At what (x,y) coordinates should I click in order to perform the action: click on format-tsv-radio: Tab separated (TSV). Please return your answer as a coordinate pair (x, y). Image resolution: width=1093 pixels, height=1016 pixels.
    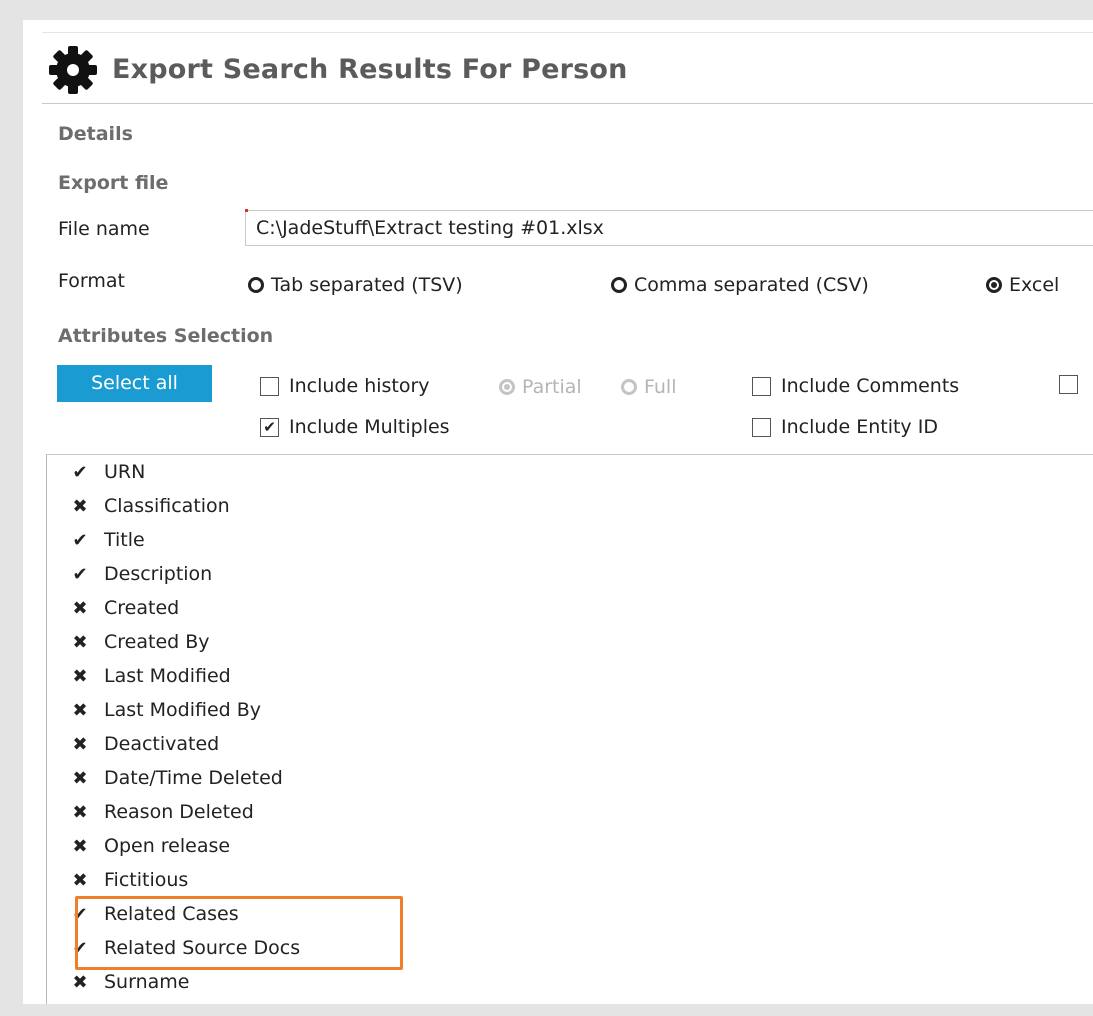
    Looking at the image, I should click on (355, 285).